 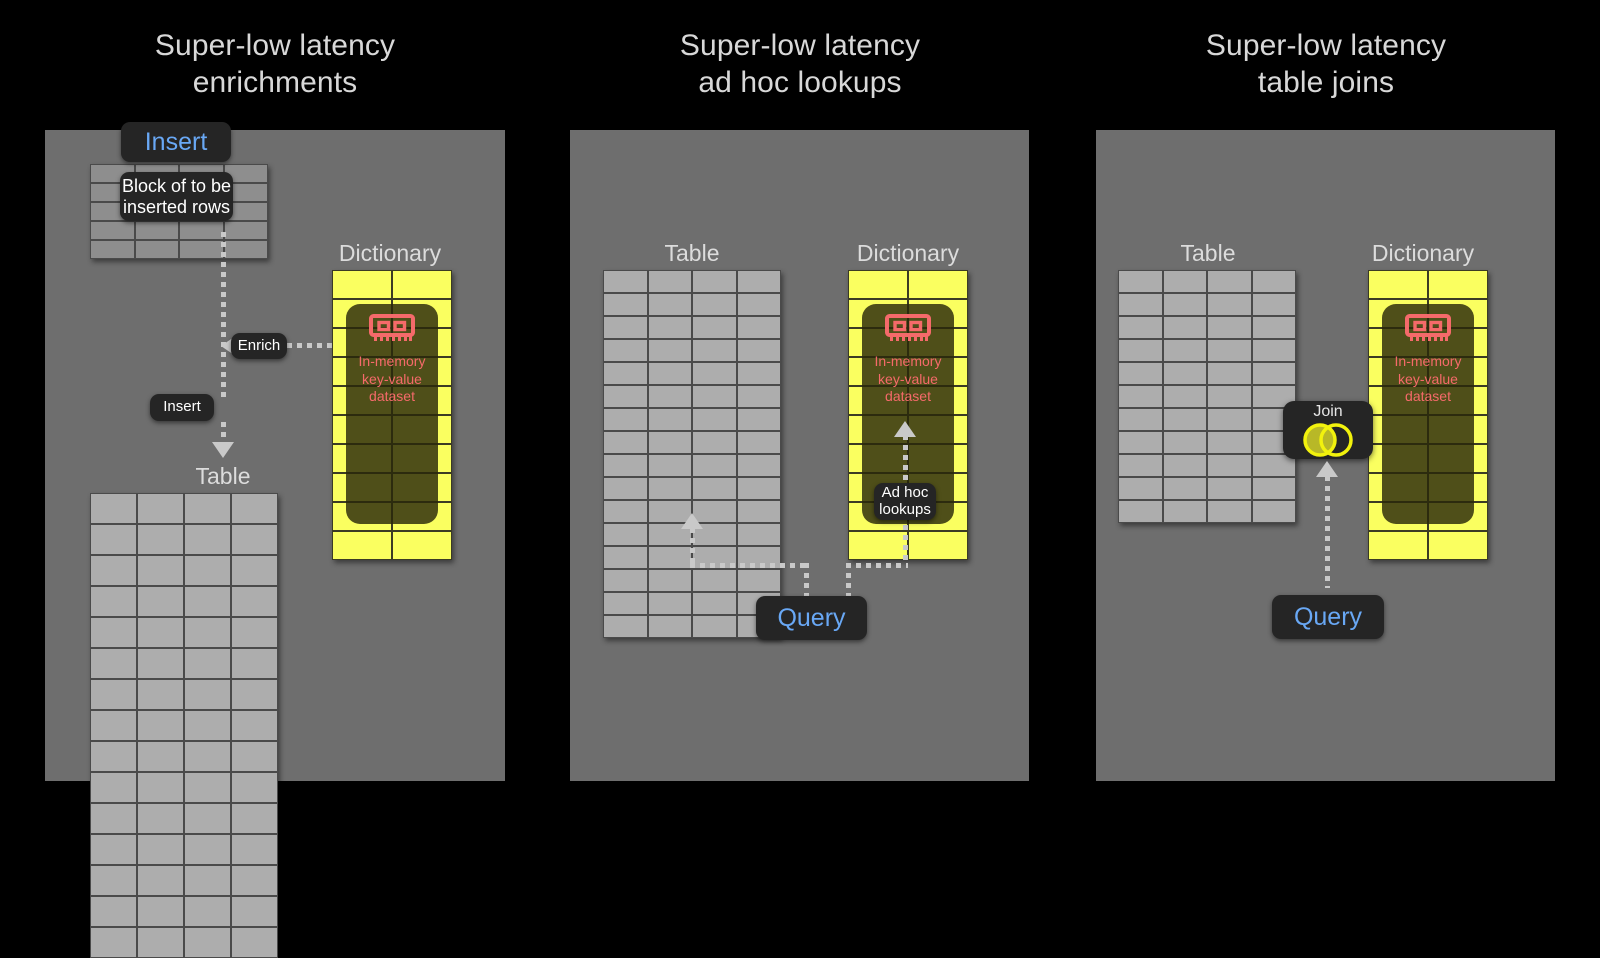 I want to click on in-memory-label-1: In-memory key-value dataset, so click(x=392, y=378).